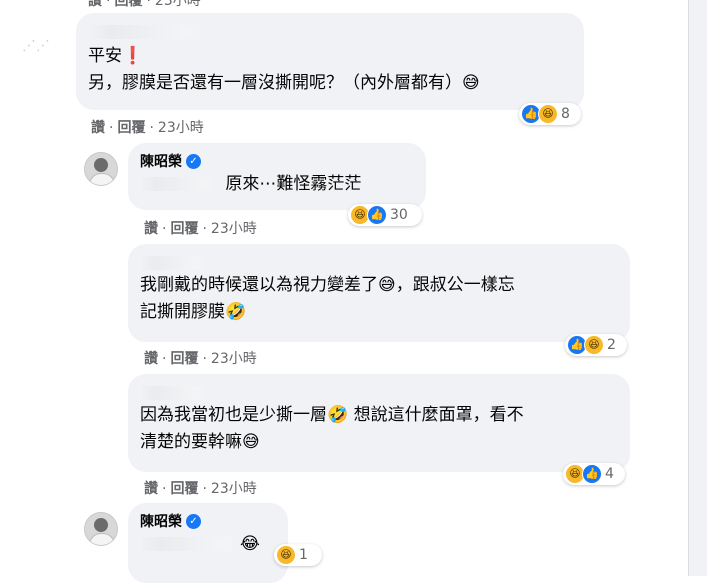 The height and width of the screenshot is (583, 707). What do you see at coordinates (609, 474) in the screenshot?
I see `reaction-count: 4` at bounding box center [609, 474].